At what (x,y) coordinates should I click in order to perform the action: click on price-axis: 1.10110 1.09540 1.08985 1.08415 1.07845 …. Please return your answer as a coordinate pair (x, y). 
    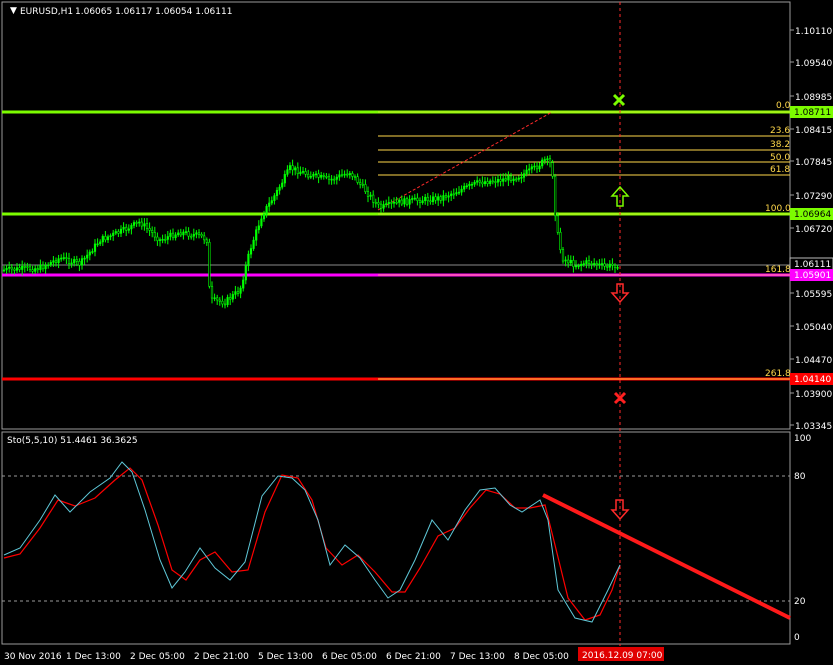
    Looking at the image, I should click on (811, 229).